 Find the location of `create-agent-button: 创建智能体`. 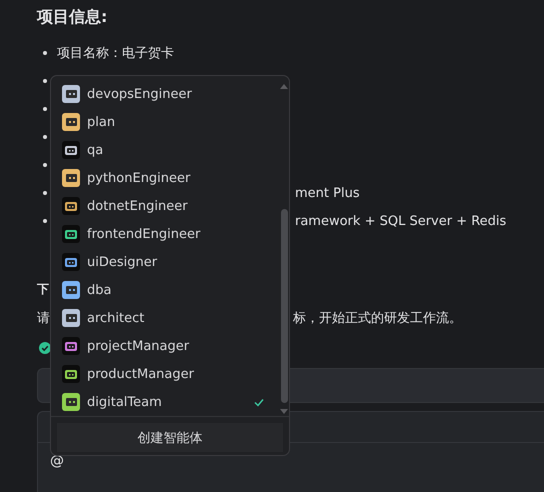

create-agent-button: 创建智能体 is located at coordinates (170, 437).